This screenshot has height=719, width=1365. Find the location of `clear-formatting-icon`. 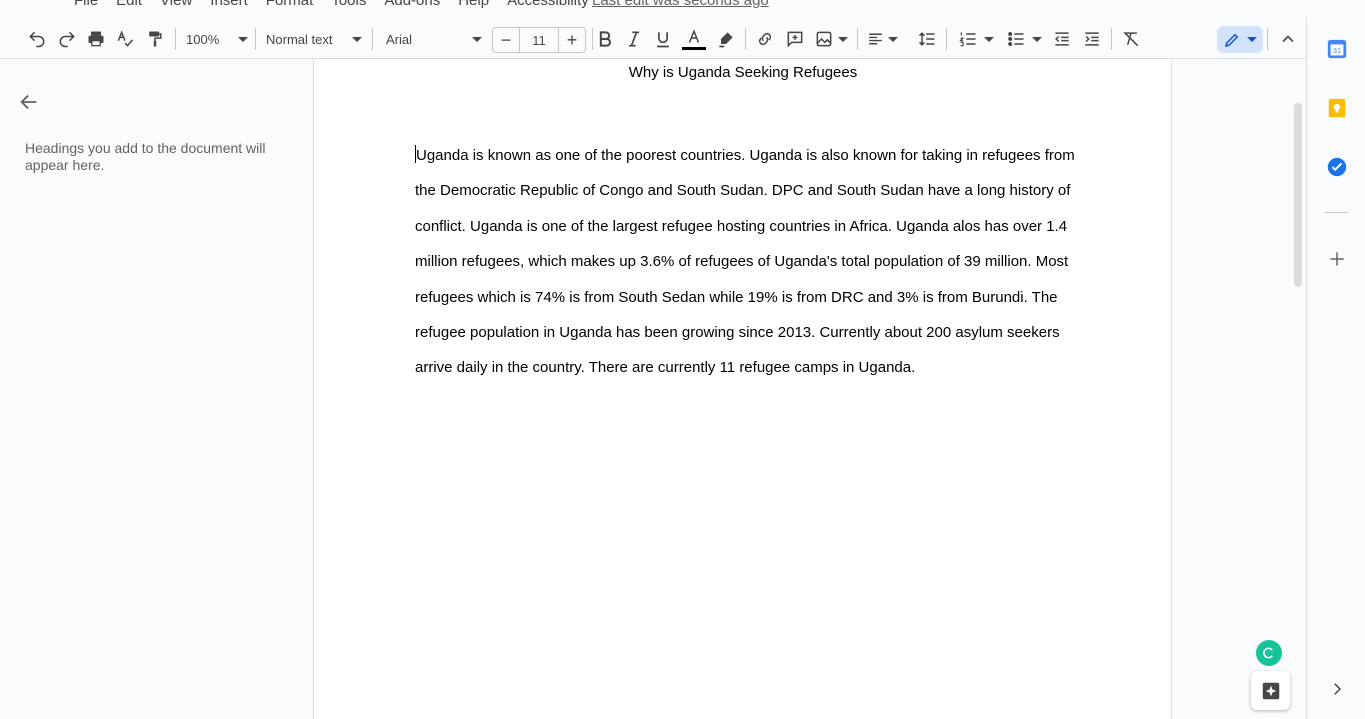

clear-formatting-icon is located at coordinates (1131, 39).